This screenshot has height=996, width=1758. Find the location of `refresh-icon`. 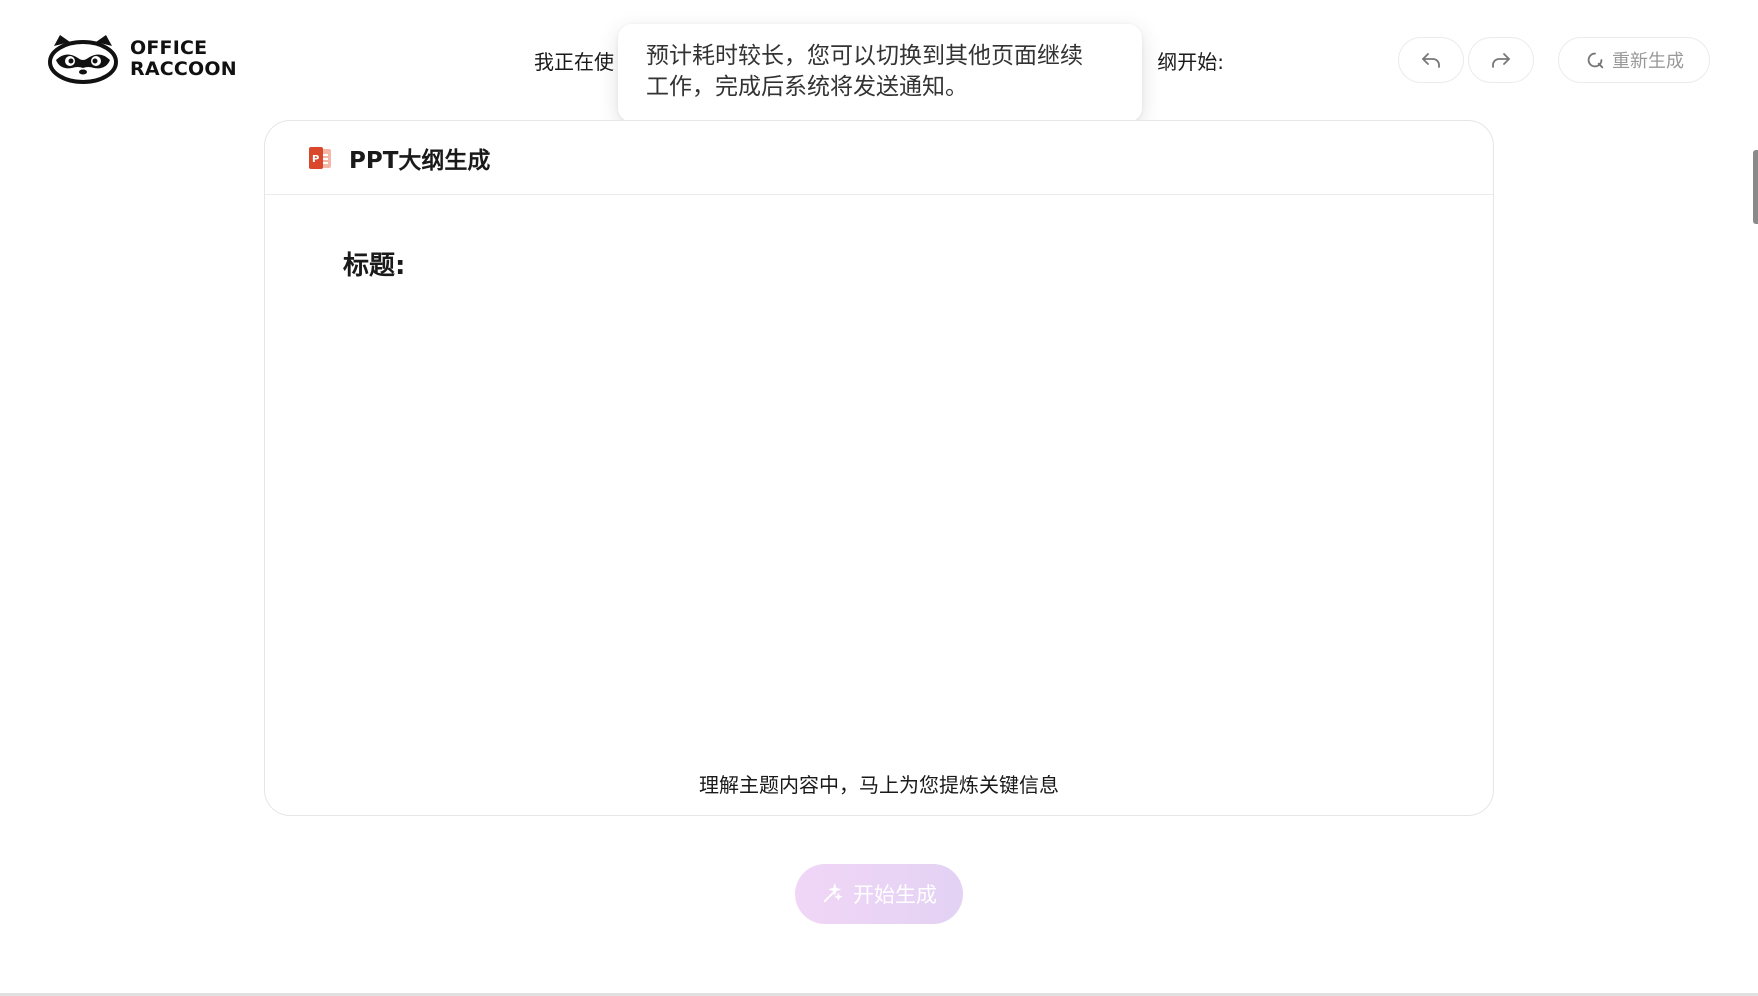

refresh-icon is located at coordinates (1595, 60).